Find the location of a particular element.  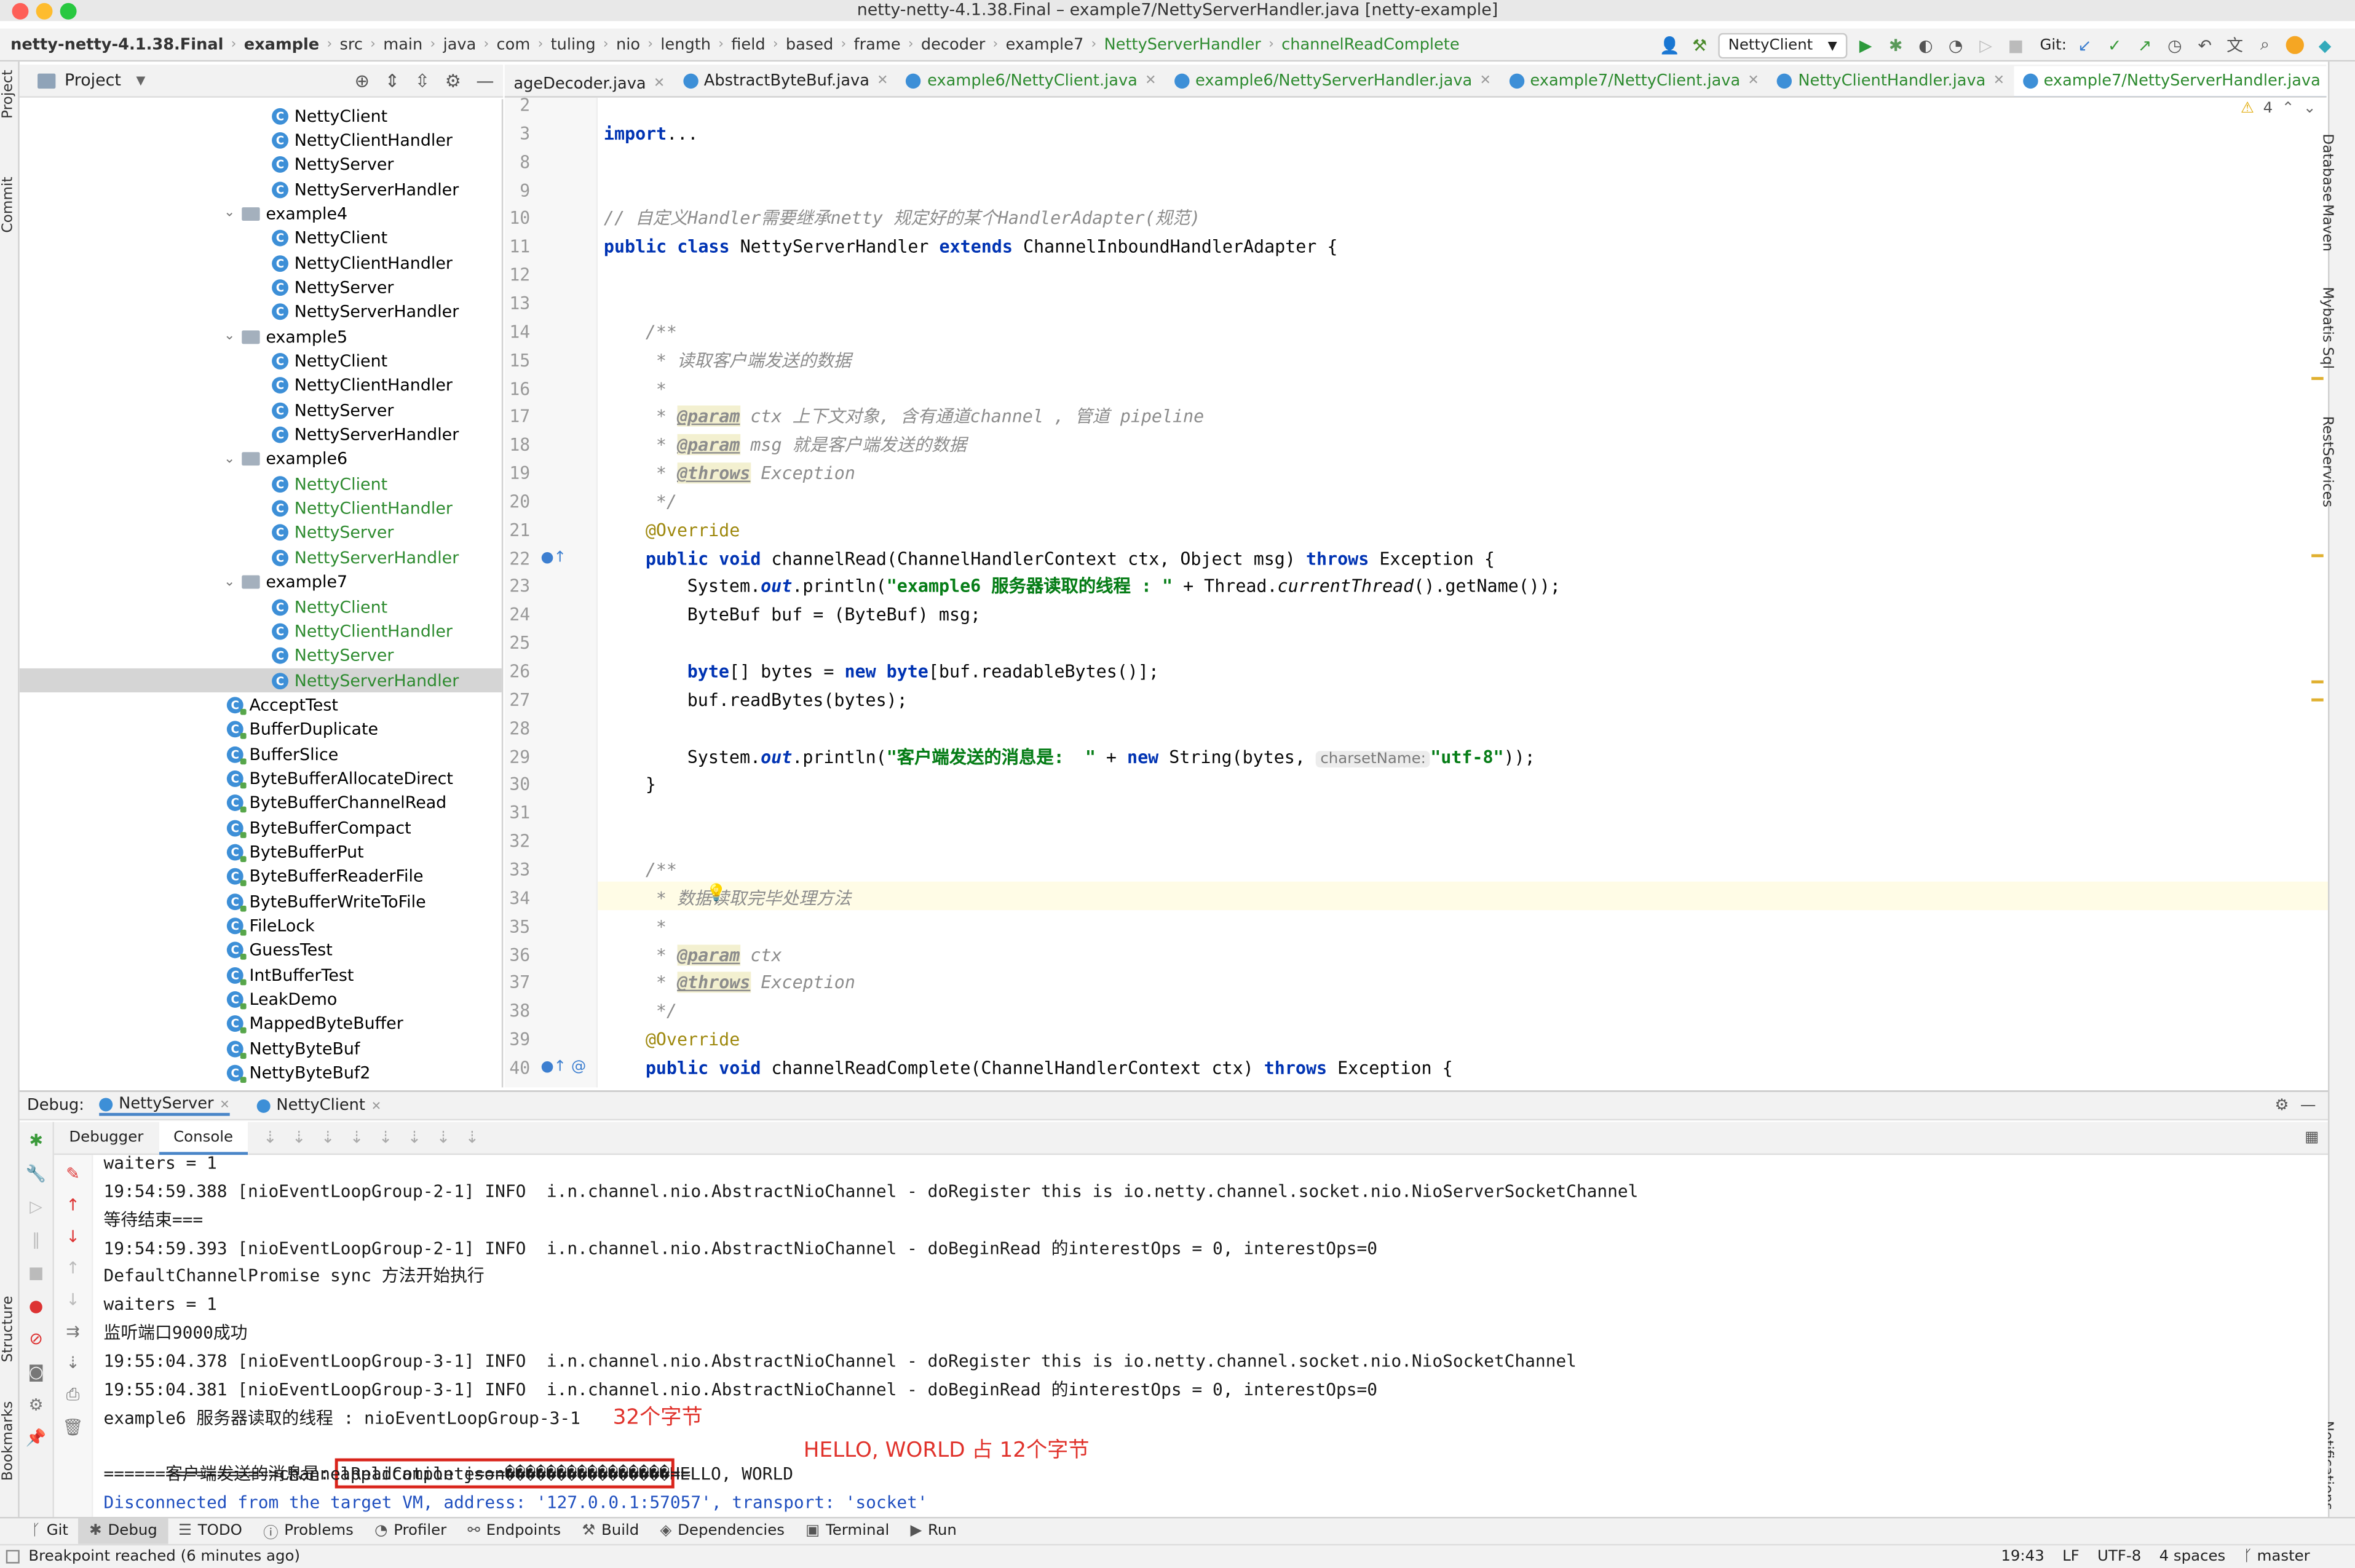

breadcrumb-item: java is located at coordinates (459, 44).